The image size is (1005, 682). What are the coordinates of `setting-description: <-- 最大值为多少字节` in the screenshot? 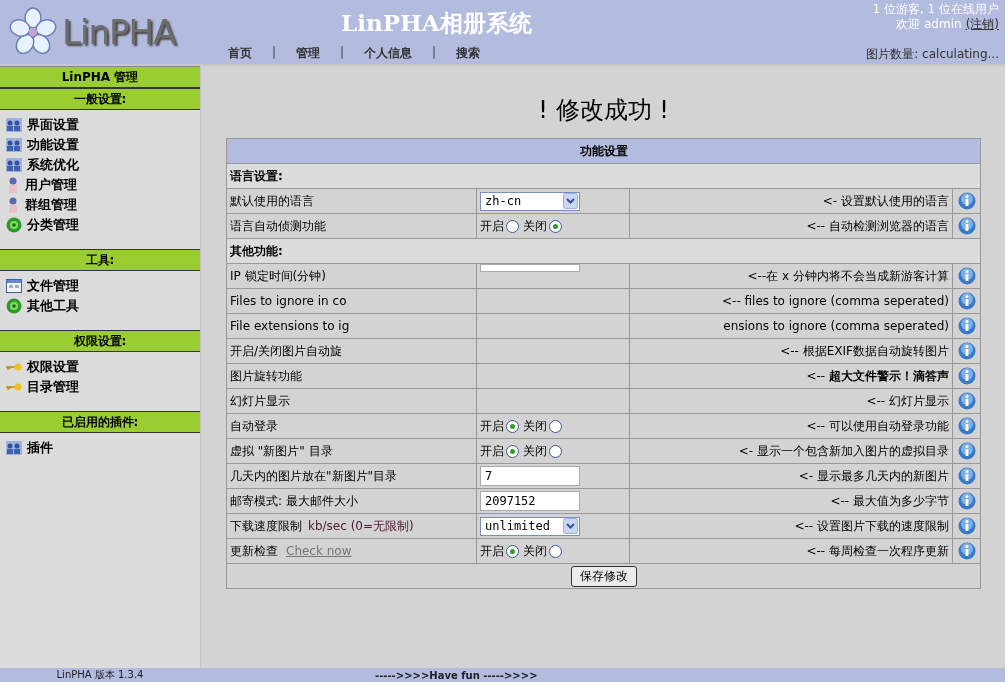 It's located at (889, 500).